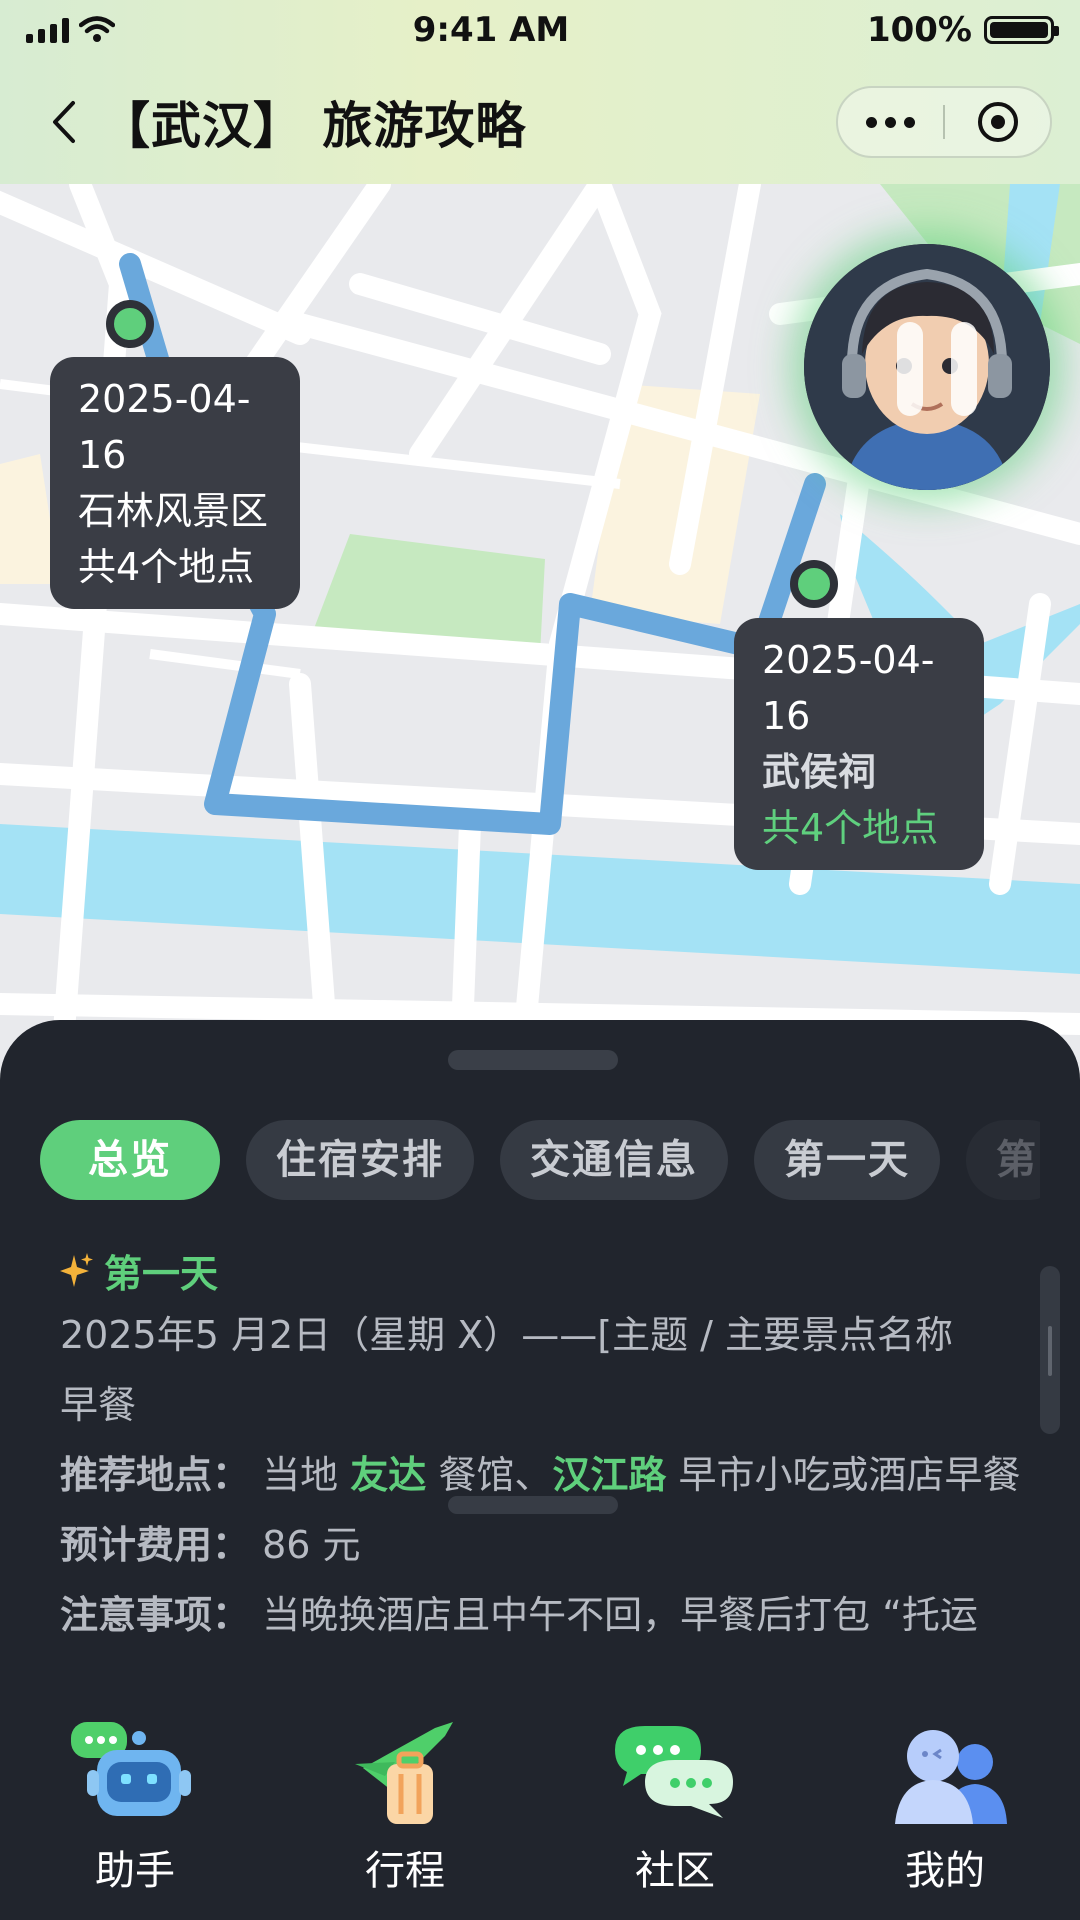 Image resolution: width=1080 pixels, height=1920 pixels. Describe the element at coordinates (507, 1335) in the screenshot. I see `day-date-line: 2025年5 月2日（星期 X）——[主题 / 主要景点名称` at that location.